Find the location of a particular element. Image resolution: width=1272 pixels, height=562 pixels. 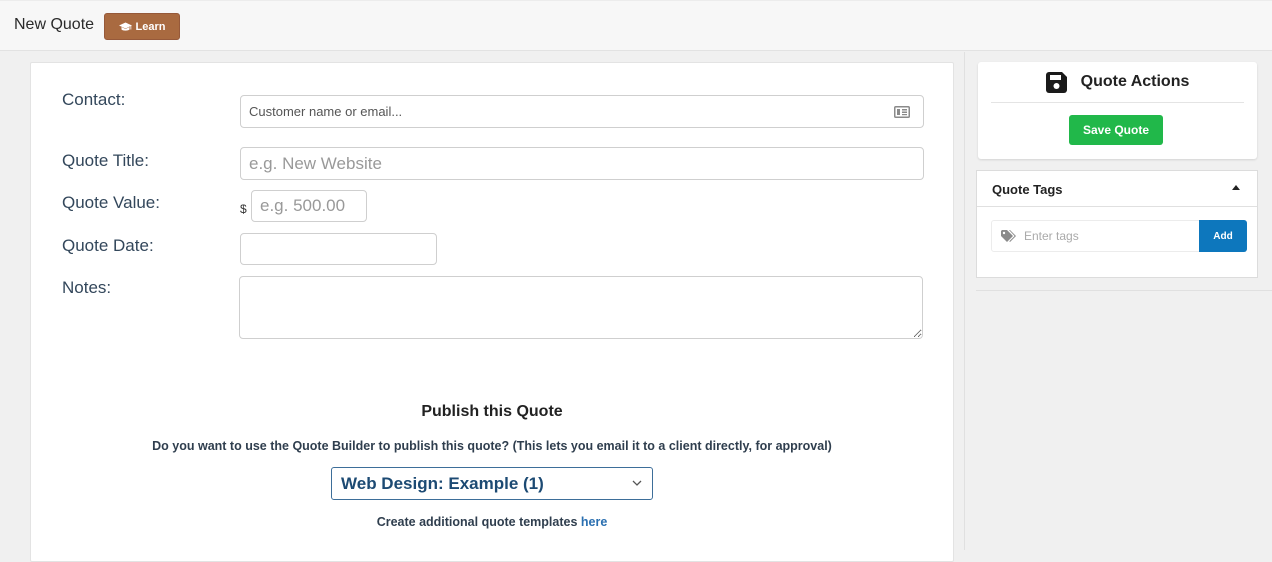

quote-tags-card: Quote Tags Add is located at coordinates (1117, 224).